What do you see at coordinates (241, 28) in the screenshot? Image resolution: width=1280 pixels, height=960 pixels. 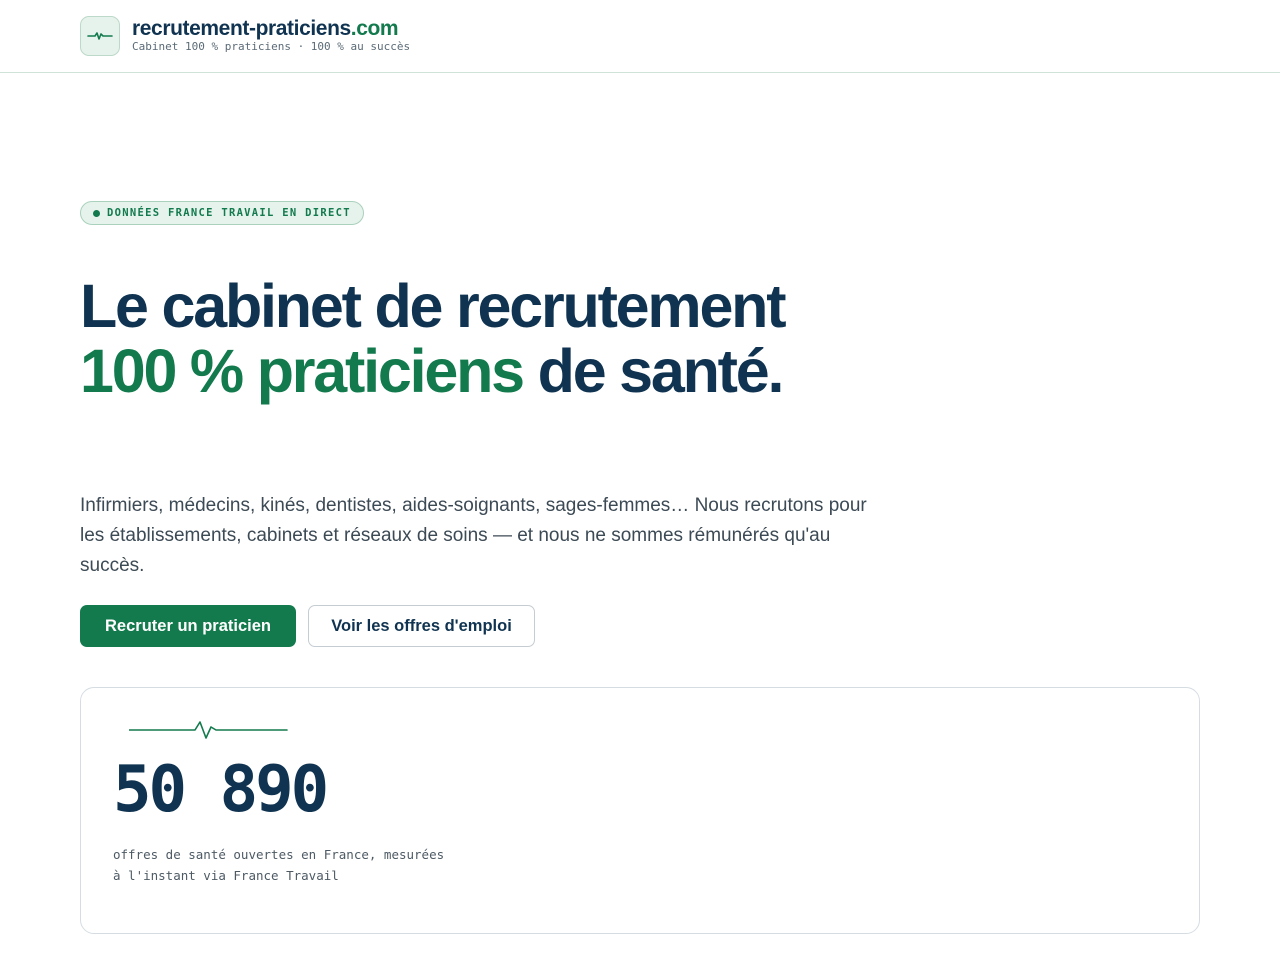 I see `brand-name: recrutement-praticiens` at bounding box center [241, 28].